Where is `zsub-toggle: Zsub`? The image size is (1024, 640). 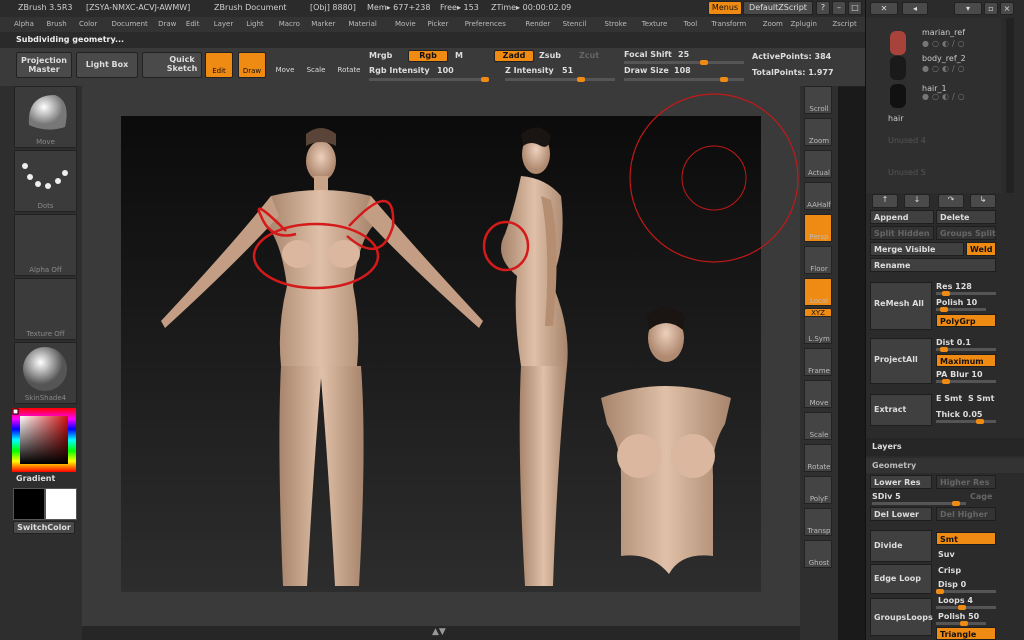
zsub-toggle: Zsub is located at coordinates (550, 55).